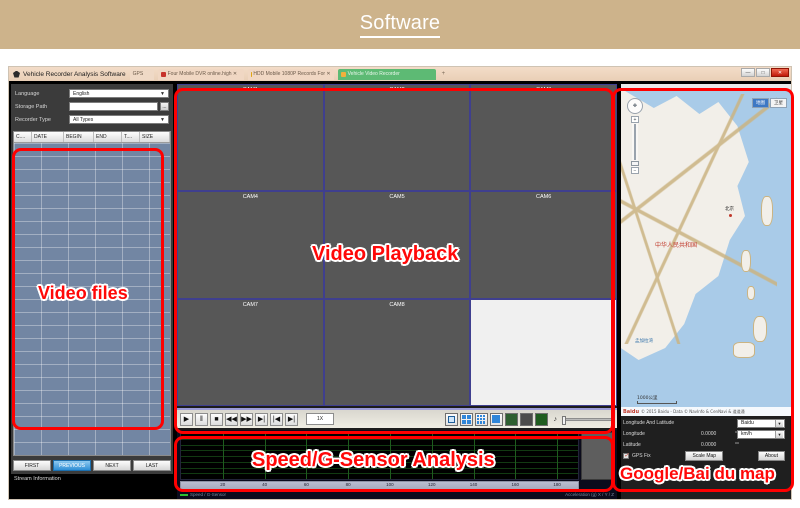 Image resolution: width=800 pixels, height=508 pixels. Describe the element at coordinates (397, 418) in the screenshot. I see `playback-control-bar: ▶ ‖ ■ ◀◀ ▶▶ ▶| |◀ ▶| 1X ♪` at that location.